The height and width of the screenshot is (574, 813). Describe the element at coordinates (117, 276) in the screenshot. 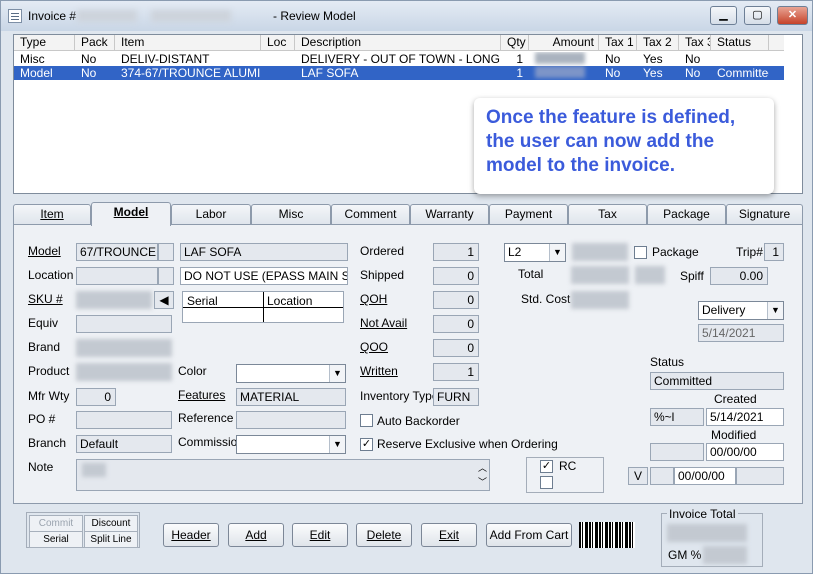

I see `location-field` at that location.